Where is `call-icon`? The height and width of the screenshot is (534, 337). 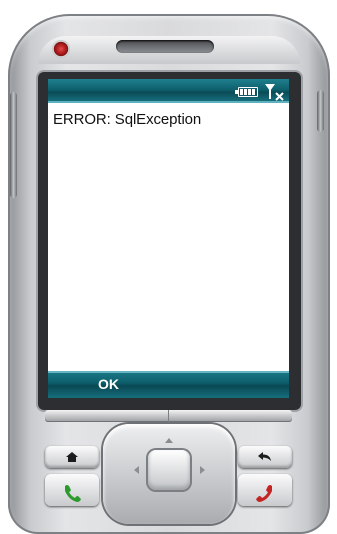 call-icon is located at coordinates (73, 493).